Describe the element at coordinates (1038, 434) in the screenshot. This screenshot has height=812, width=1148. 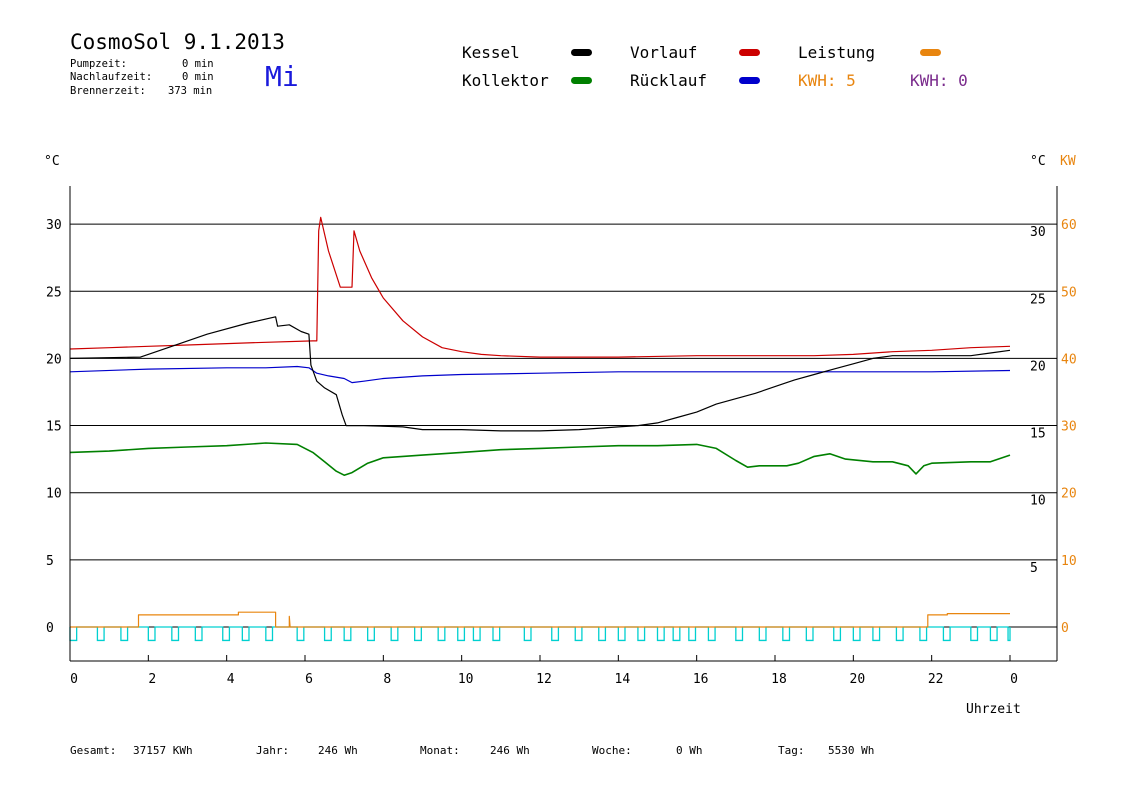
I see `y-tick-right-c-15: 15` at that location.